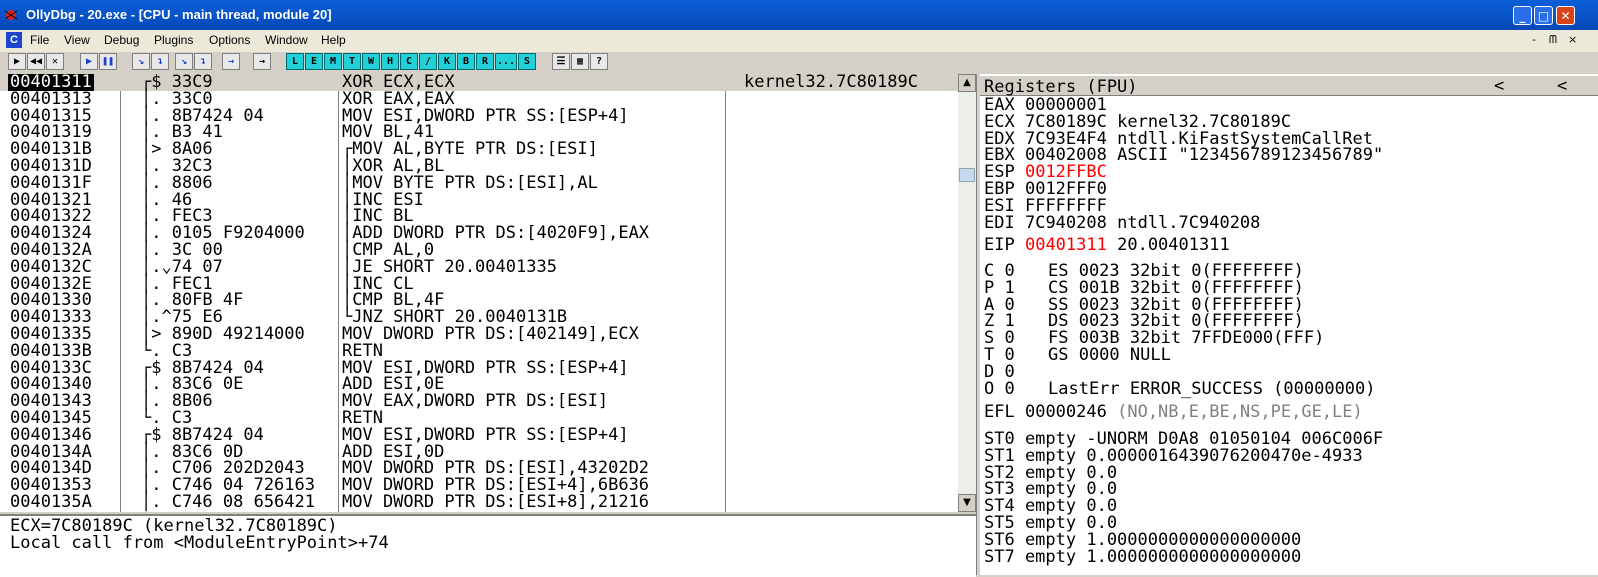 The height and width of the screenshot is (577, 1598). What do you see at coordinates (333, 61) in the screenshot?
I see `memory-map-button: M` at bounding box center [333, 61].